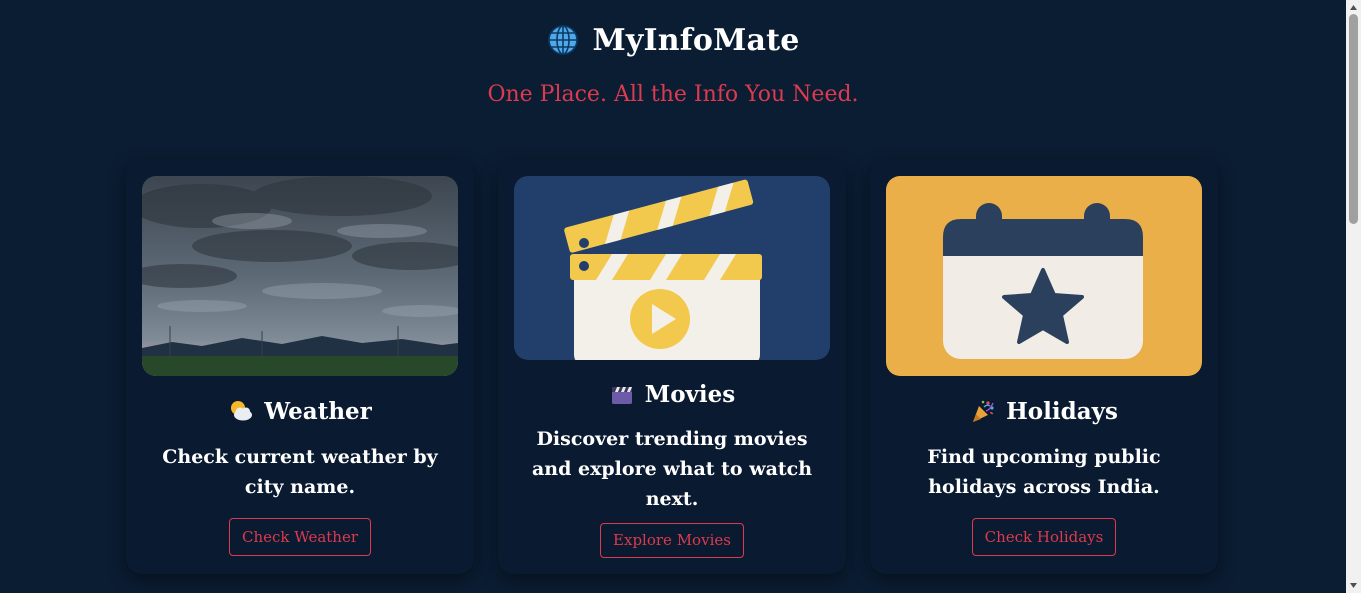 Image resolution: width=1361 pixels, height=593 pixels. I want to click on party-popper-icon, so click(983, 411).